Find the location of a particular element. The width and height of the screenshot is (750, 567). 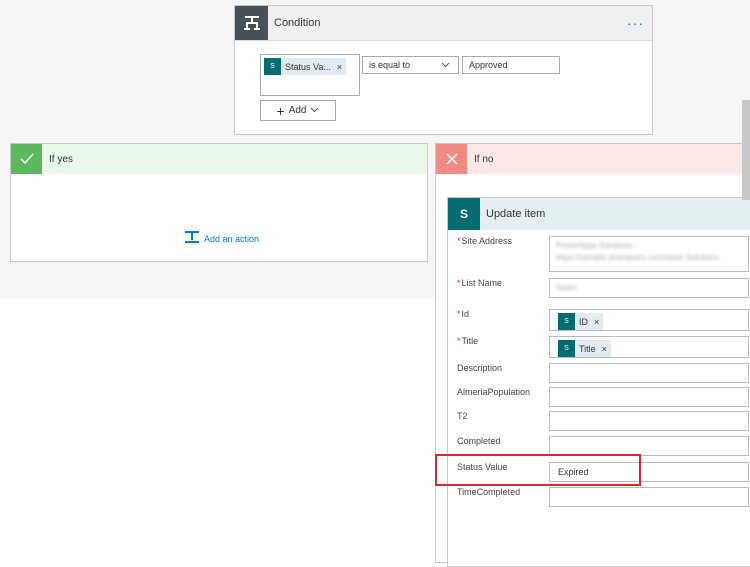

time-completed-input is located at coordinates (649, 497).